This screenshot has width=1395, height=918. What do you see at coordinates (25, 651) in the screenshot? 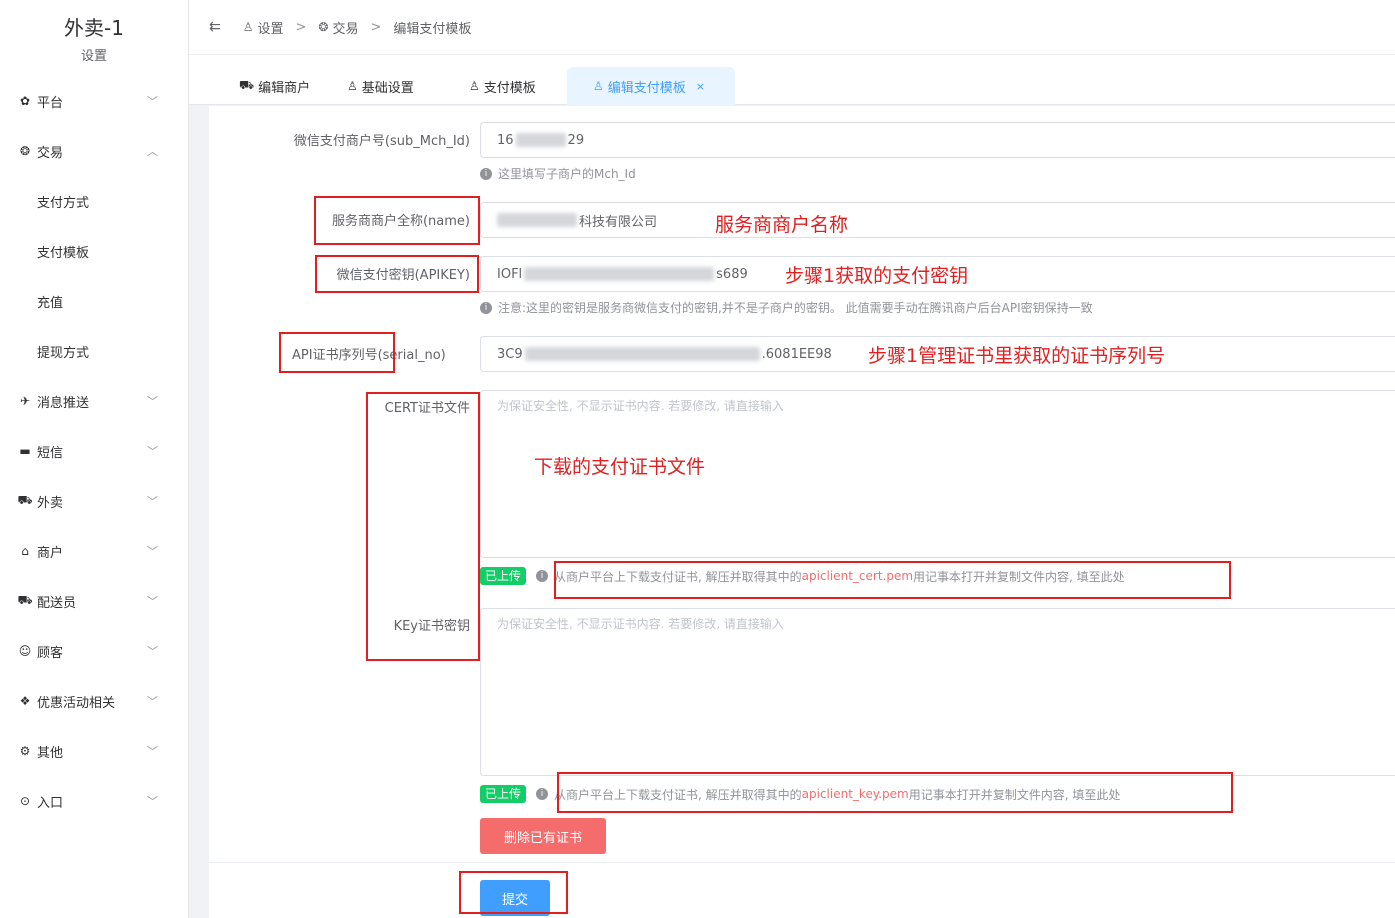
I see `user-circle-icon: ☺` at bounding box center [25, 651].